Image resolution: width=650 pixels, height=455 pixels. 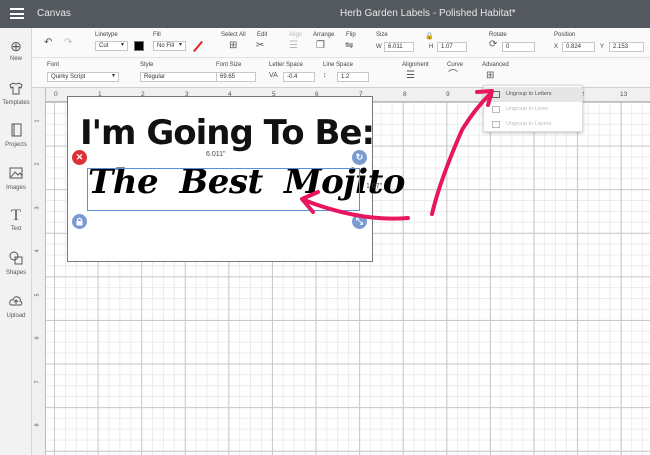 What do you see at coordinates (286, 65) in the screenshot?
I see `letter-space-label: Letter Space` at bounding box center [286, 65].